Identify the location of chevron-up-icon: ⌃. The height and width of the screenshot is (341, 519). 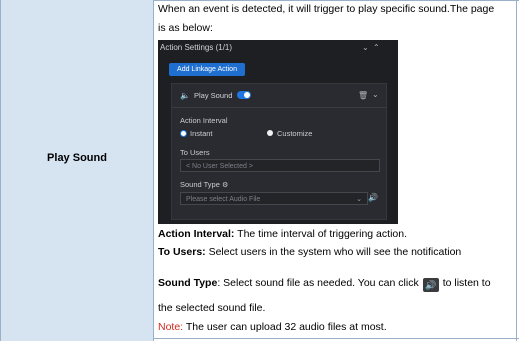
(376, 47).